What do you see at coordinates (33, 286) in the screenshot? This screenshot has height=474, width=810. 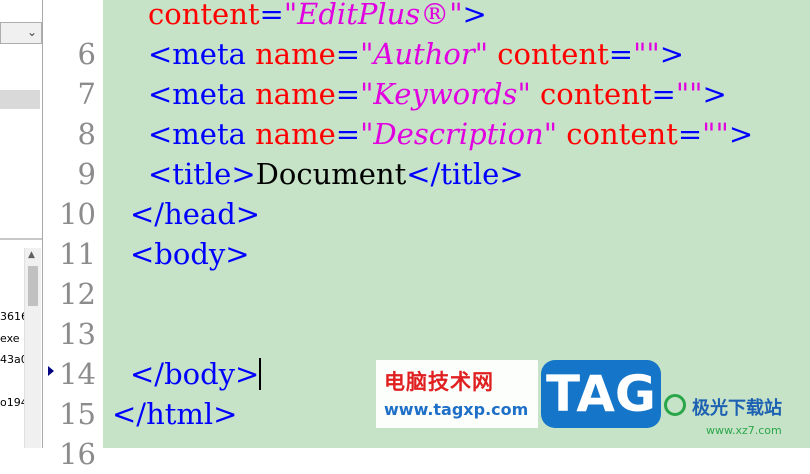 I see `scrollbar-thumb` at bounding box center [33, 286].